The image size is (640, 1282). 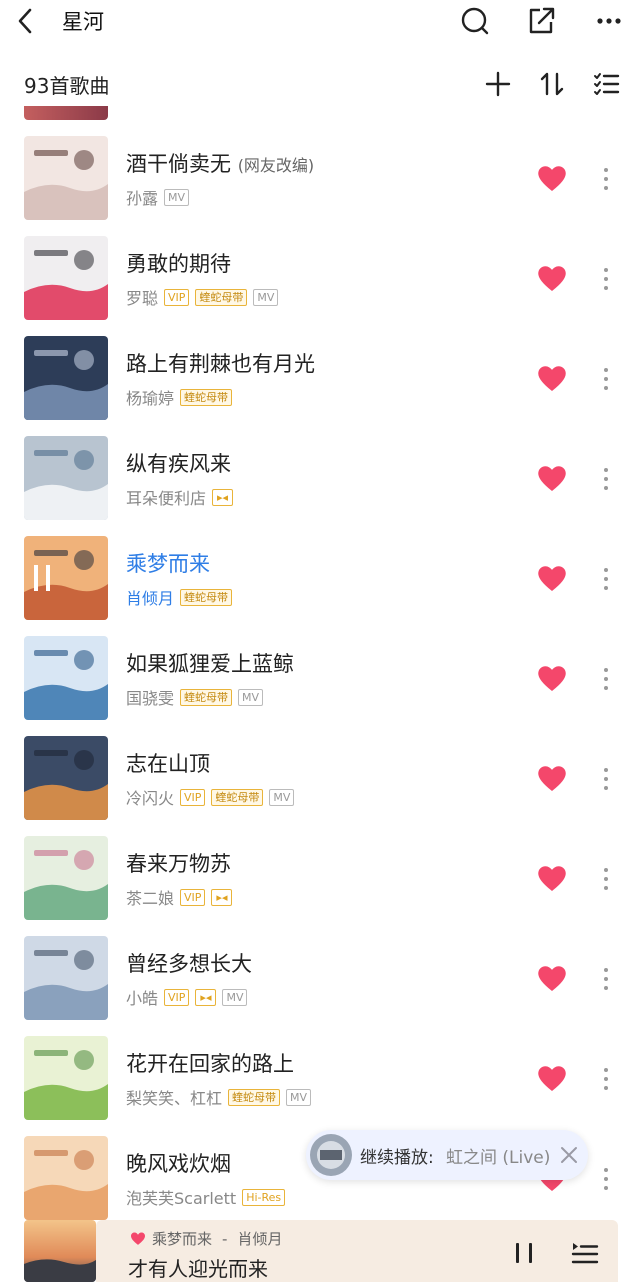 I want to click on list-toolbar: 93首歌曲, so click(x=320, y=85).